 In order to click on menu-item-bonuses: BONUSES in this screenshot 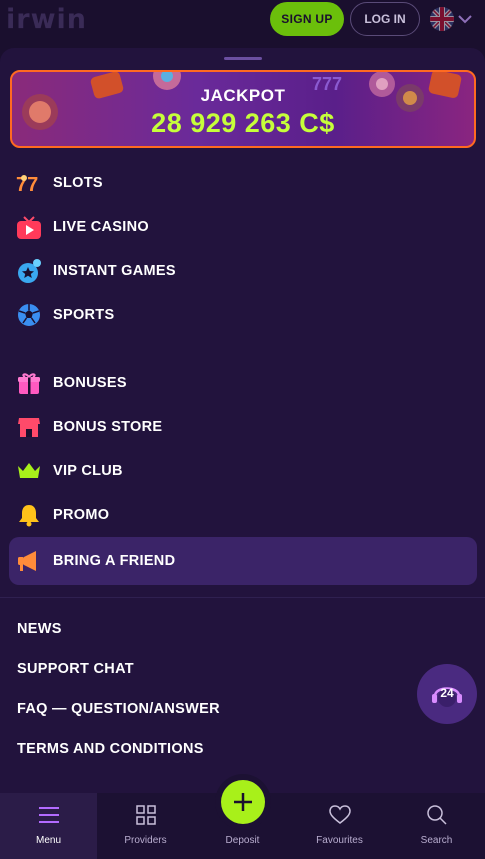, I will do `click(243, 383)`.